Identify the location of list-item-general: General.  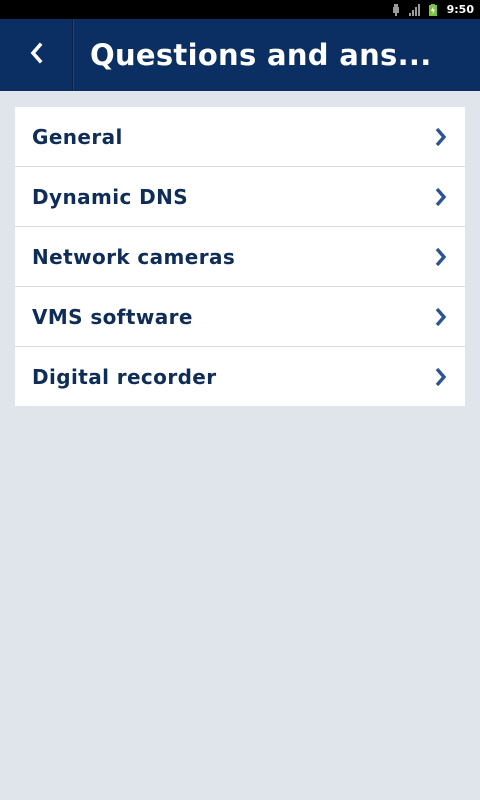
(240, 137).